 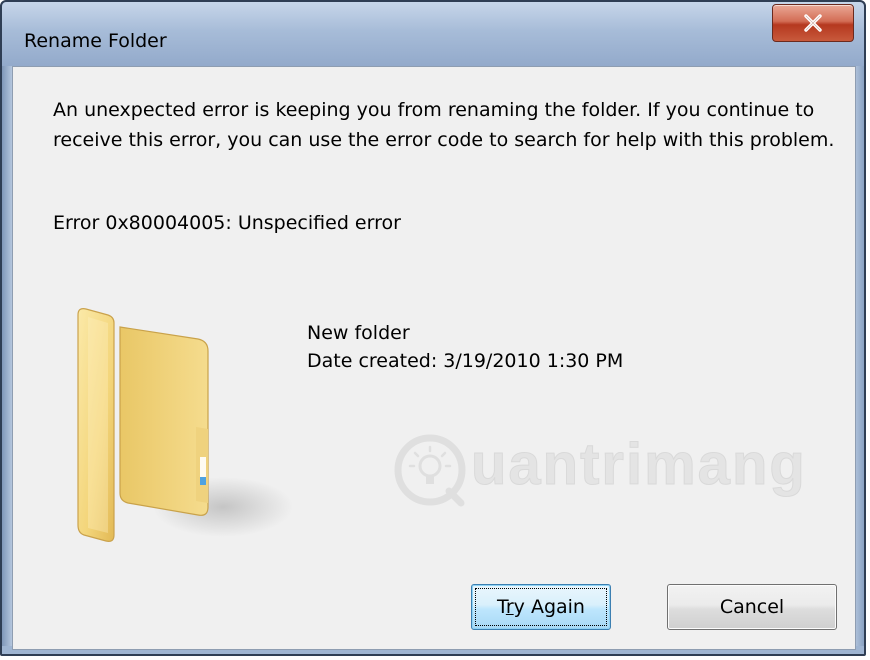 What do you see at coordinates (509, 607) in the screenshot?
I see `try-again-mnemonic: r` at bounding box center [509, 607].